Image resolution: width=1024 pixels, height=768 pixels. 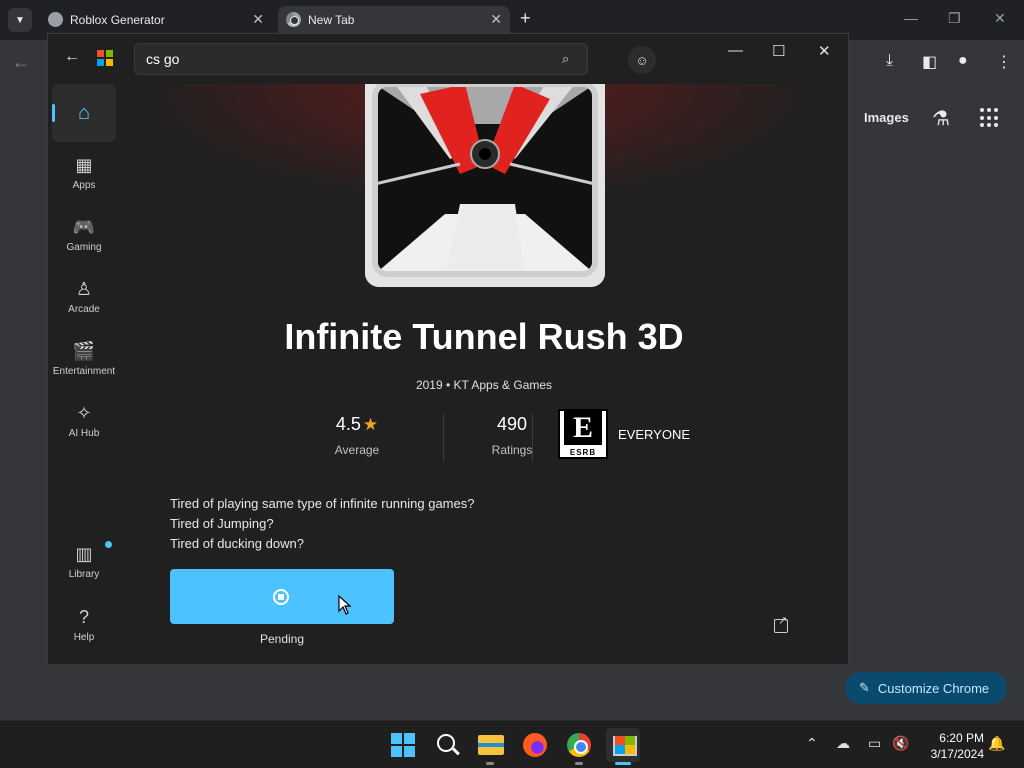 What do you see at coordinates (84, 351) in the screenshot?
I see `clapperboard-icon: 🎬` at bounding box center [84, 351].